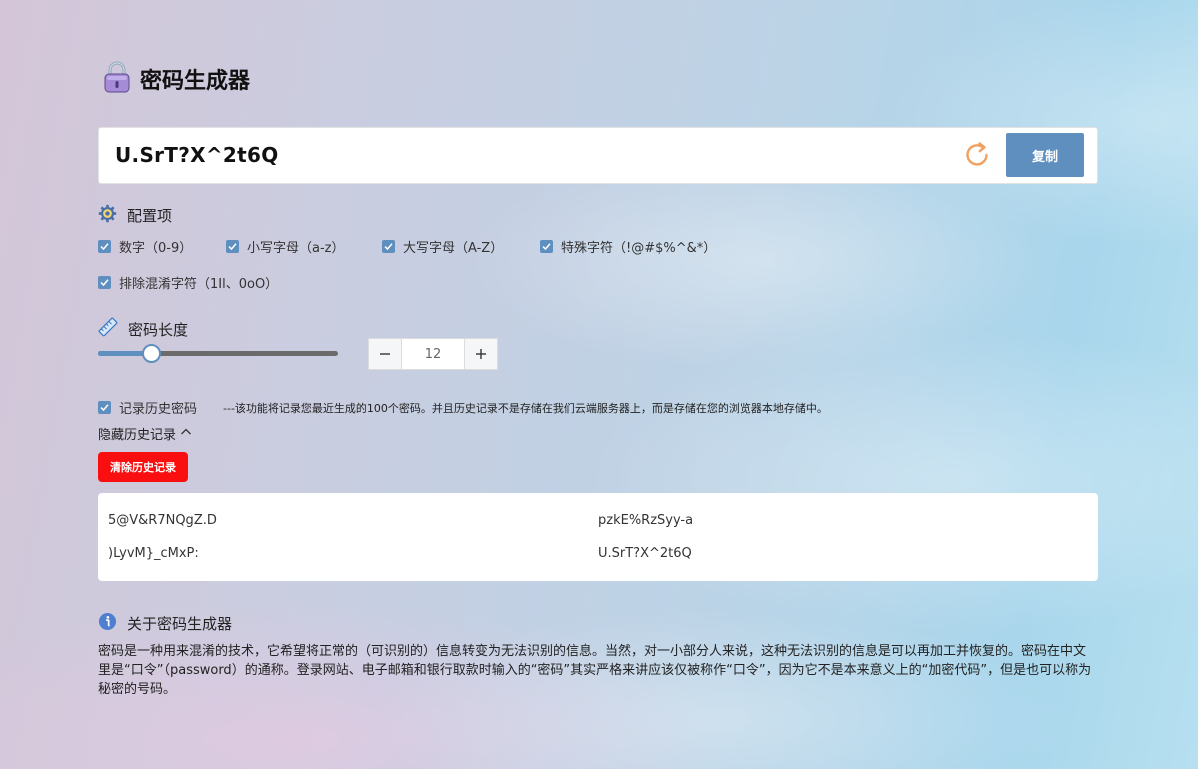 The image size is (1198, 769). Describe the element at coordinates (199, 284) in the screenshot. I see `option-label: 排除混淆字符（1Il、0oO）` at that location.